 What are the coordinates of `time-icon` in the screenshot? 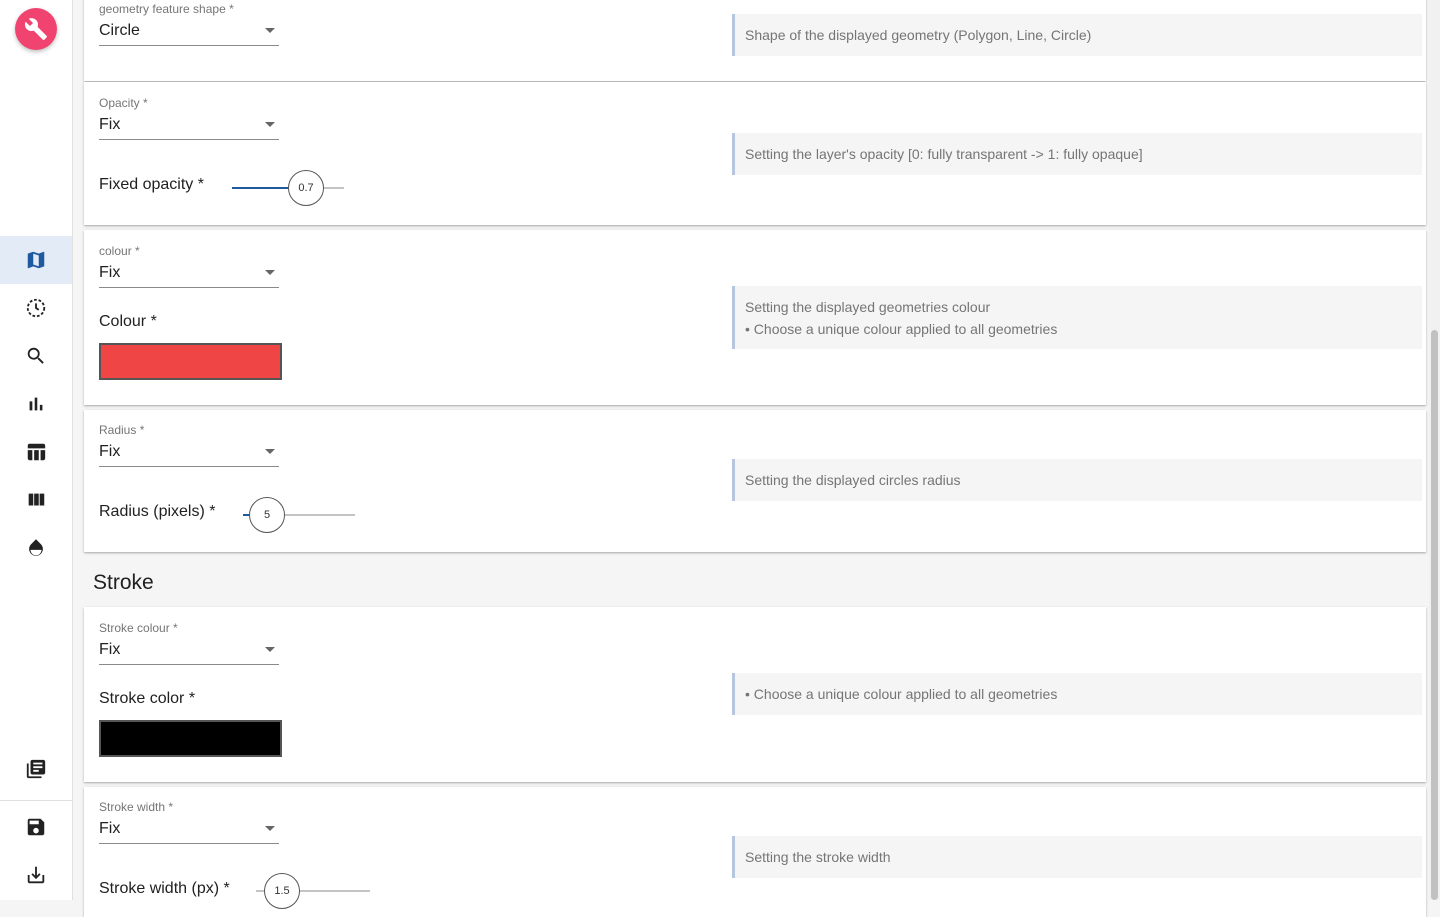 It's located at (36, 308).